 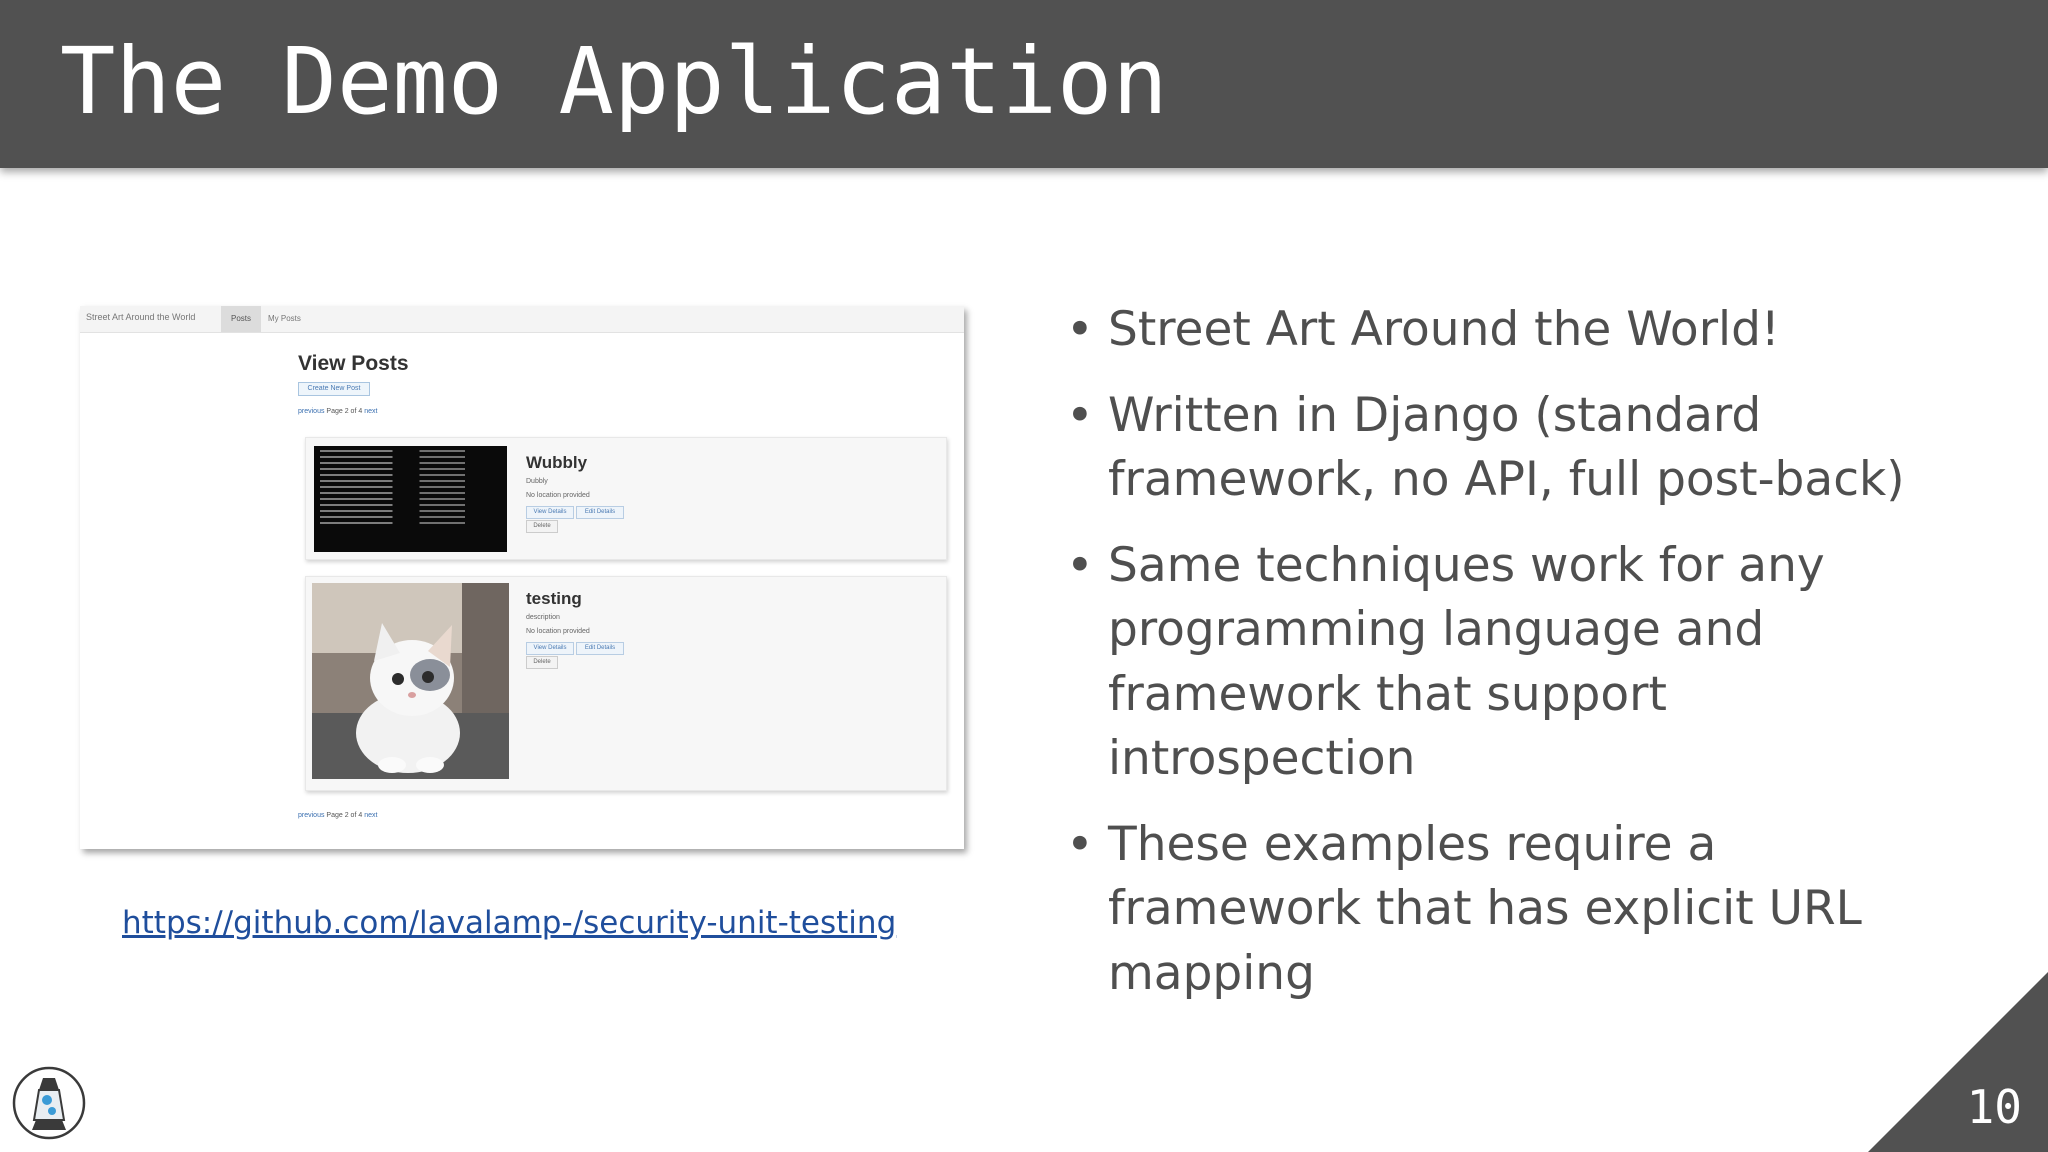 I want to click on post-description: Dubbly, so click(x=537, y=481).